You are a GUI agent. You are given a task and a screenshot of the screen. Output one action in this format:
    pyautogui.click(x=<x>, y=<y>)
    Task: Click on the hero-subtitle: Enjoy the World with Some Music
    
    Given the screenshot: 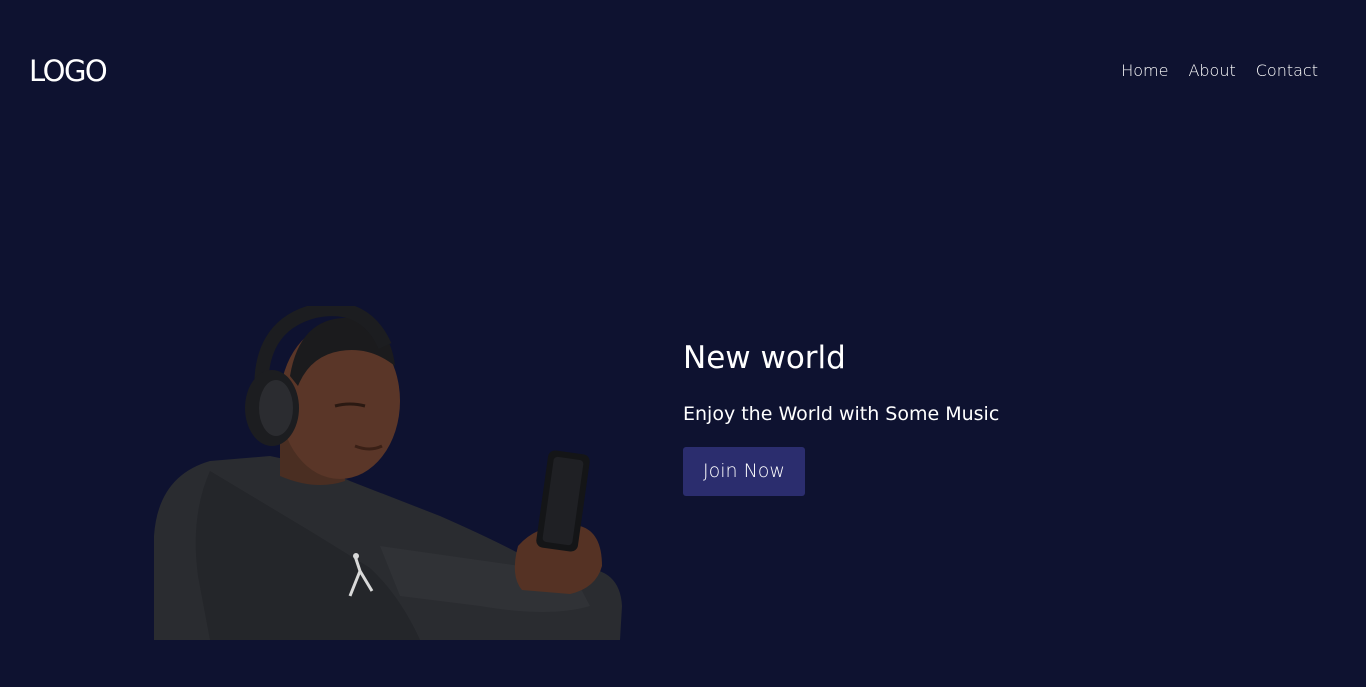 What is the action you would take?
    pyautogui.click(x=841, y=414)
    